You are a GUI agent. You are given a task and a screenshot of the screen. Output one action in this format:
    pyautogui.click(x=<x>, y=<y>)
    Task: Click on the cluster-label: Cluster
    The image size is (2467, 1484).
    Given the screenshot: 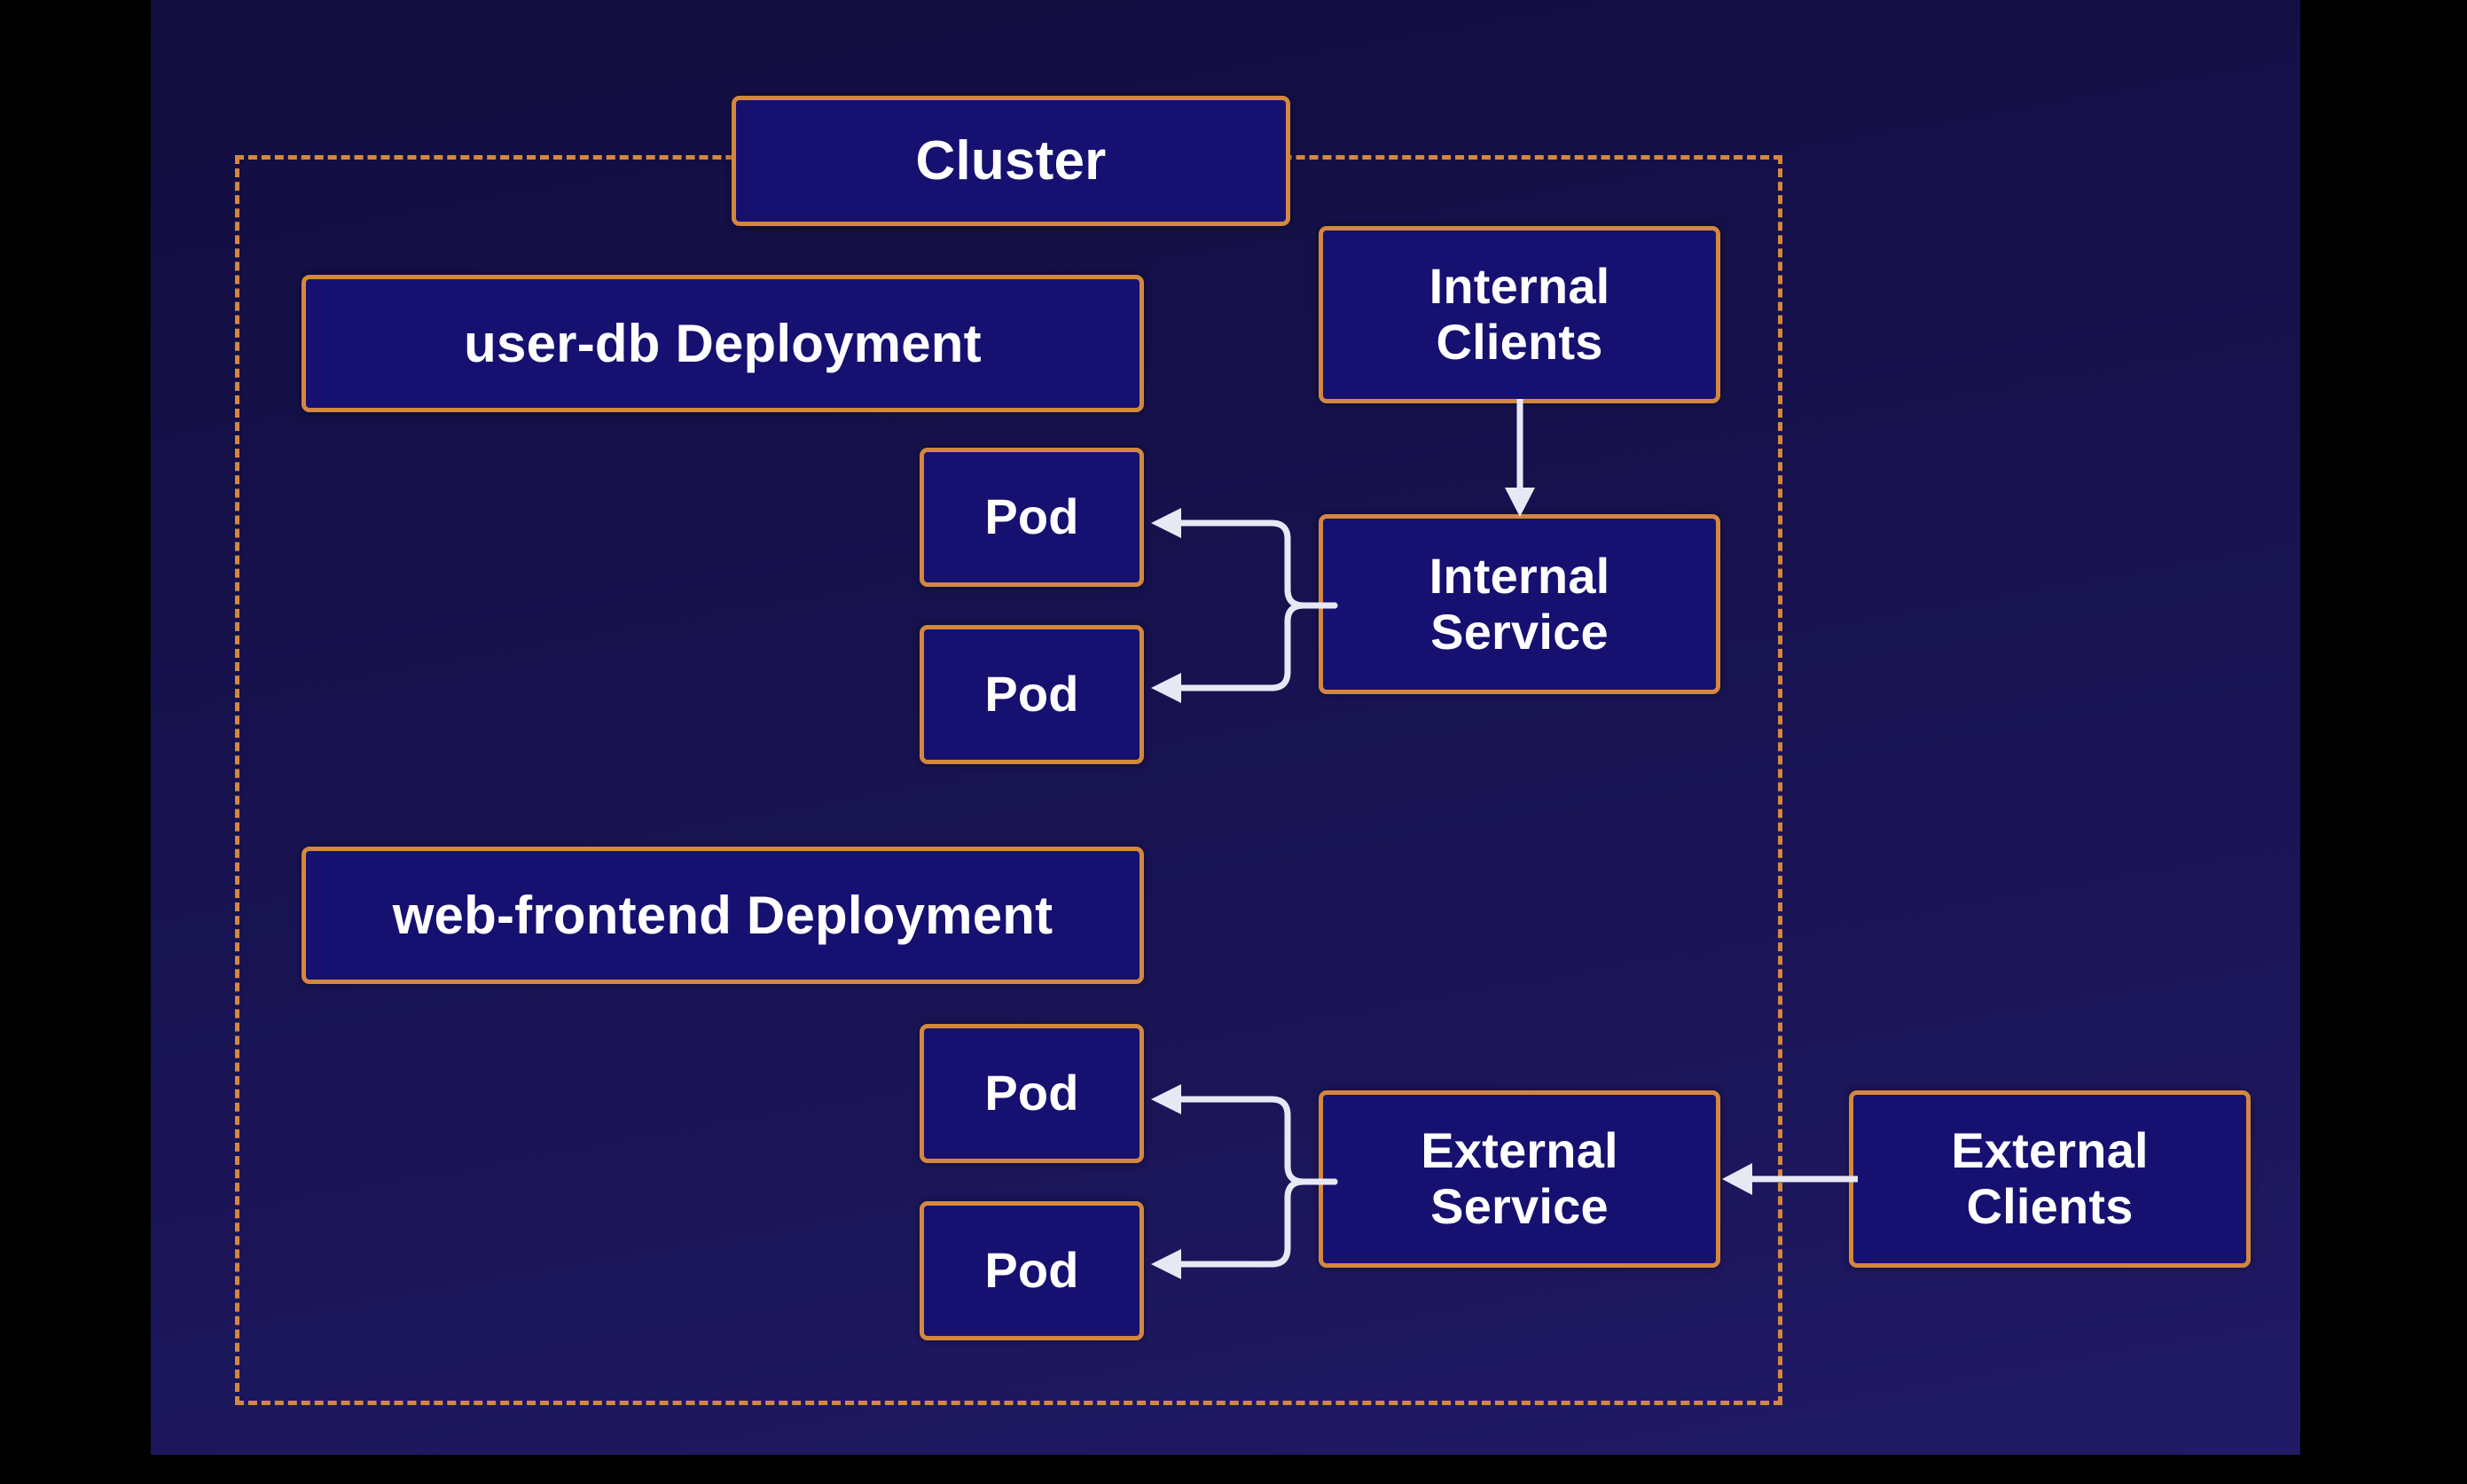 What is the action you would take?
    pyautogui.click(x=1011, y=160)
    